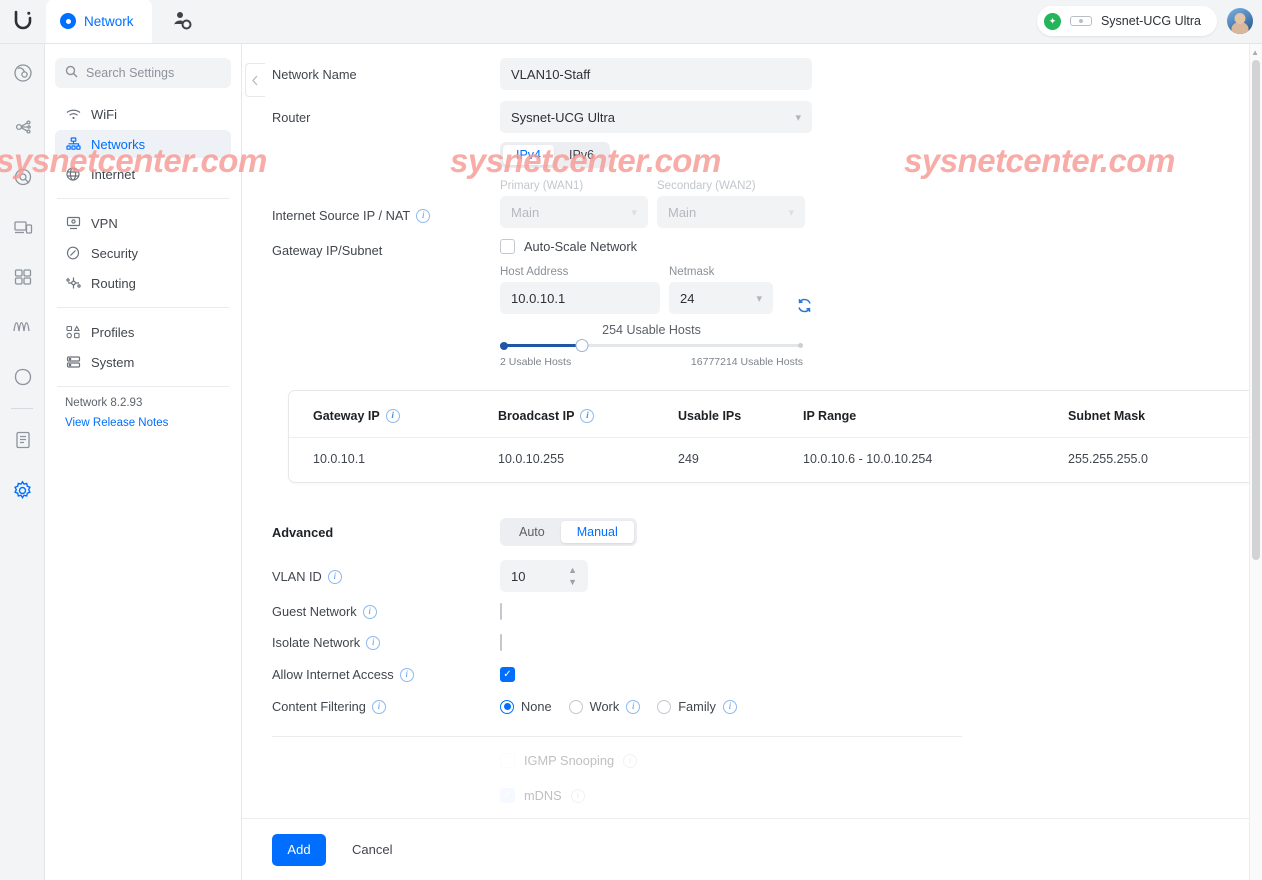 The width and height of the screenshot is (1262, 880). What do you see at coordinates (143, 423) in the screenshot?
I see `release-notes-link: View Release Notes` at bounding box center [143, 423].